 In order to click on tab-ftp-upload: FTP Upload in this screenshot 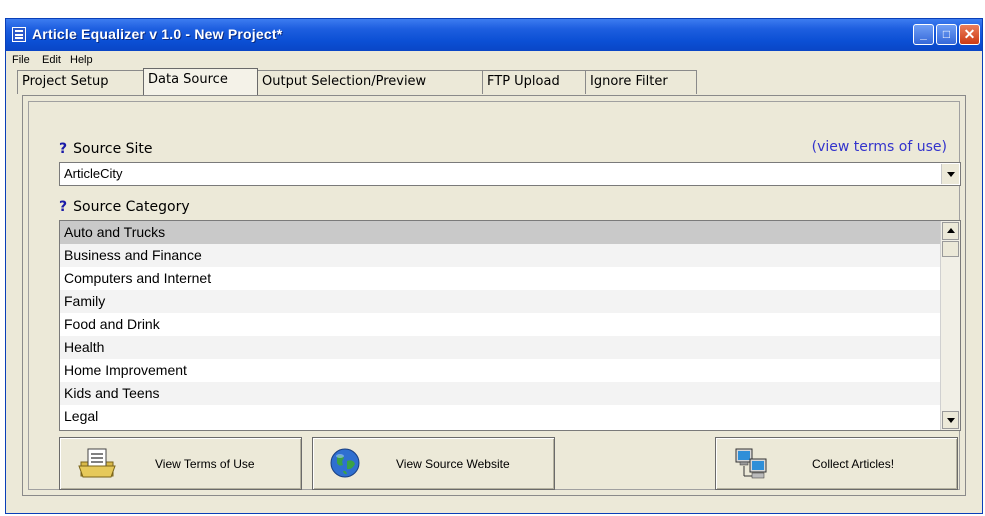, I will do `click(534, 82)`.